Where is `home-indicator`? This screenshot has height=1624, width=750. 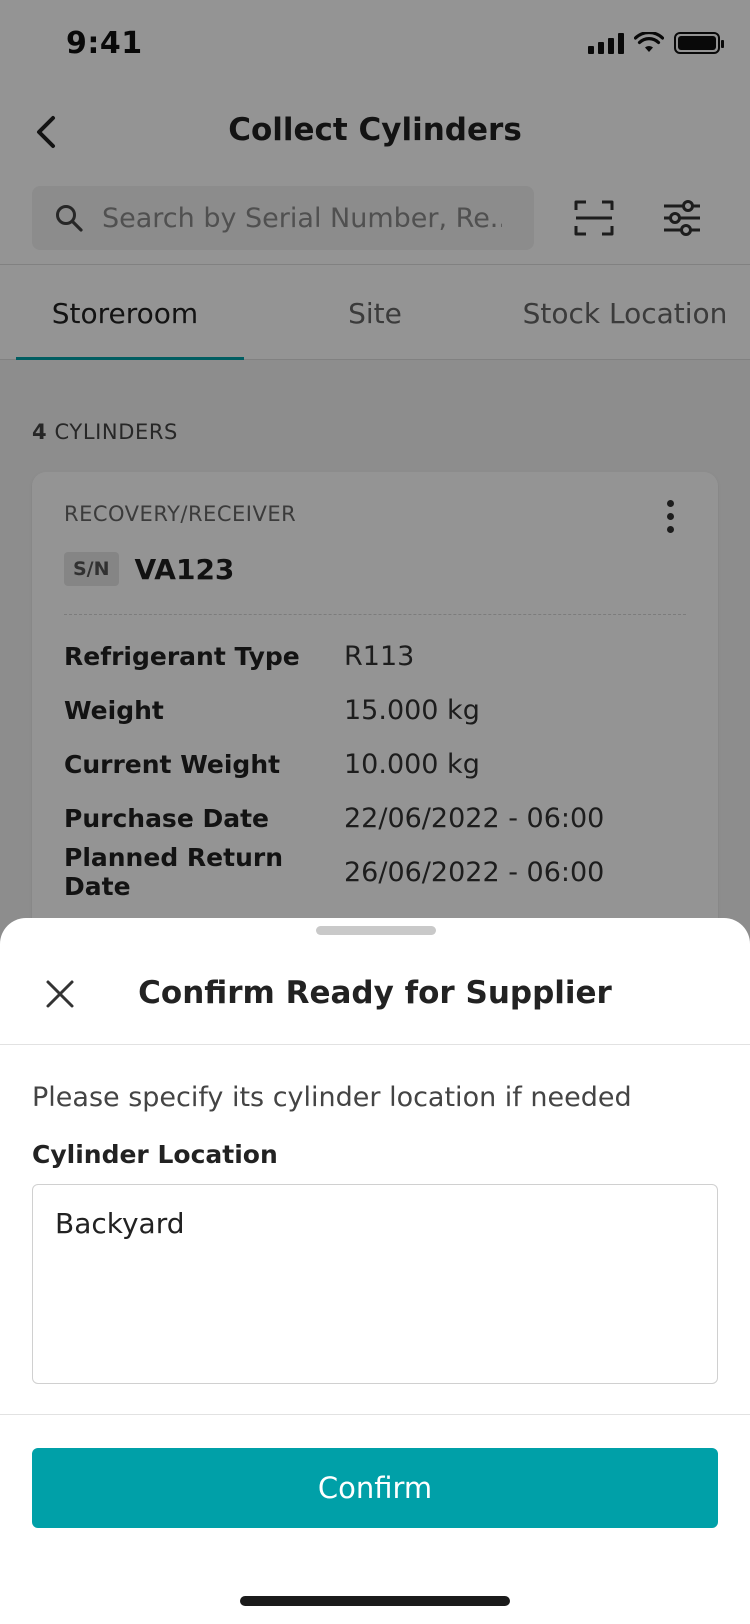 home-indicator is located at coordinates (375, 1601).